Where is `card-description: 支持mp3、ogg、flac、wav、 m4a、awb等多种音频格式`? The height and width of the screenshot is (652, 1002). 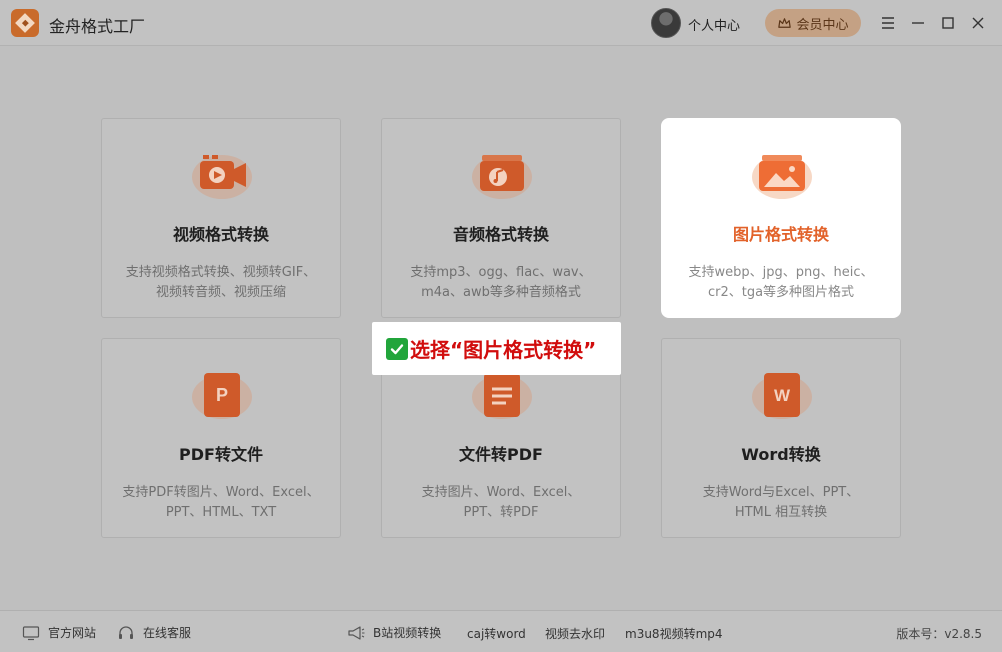 card-description: 支持mp3、ogg、flac、wav、 m4a、awb等多种音频格式 is located at coordinates (501, 282).